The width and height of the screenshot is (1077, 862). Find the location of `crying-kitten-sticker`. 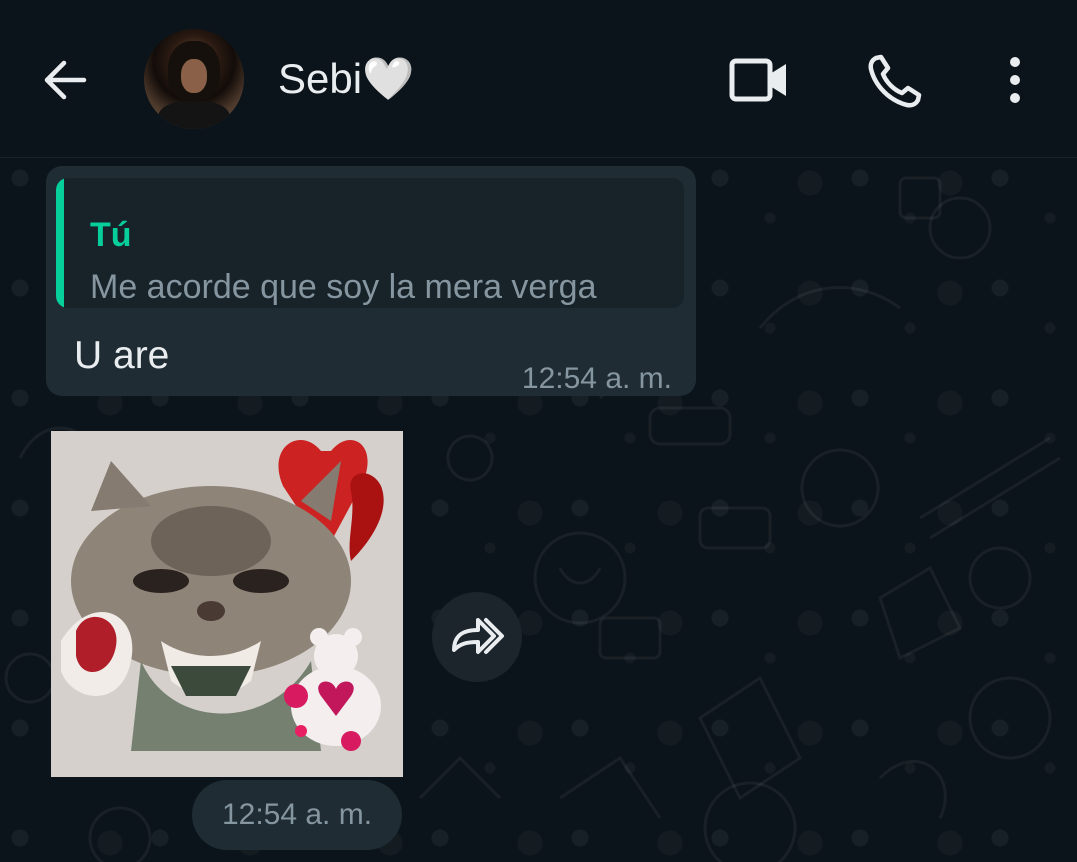

crying-kitten-sticker is located at coordinates (227, 604).